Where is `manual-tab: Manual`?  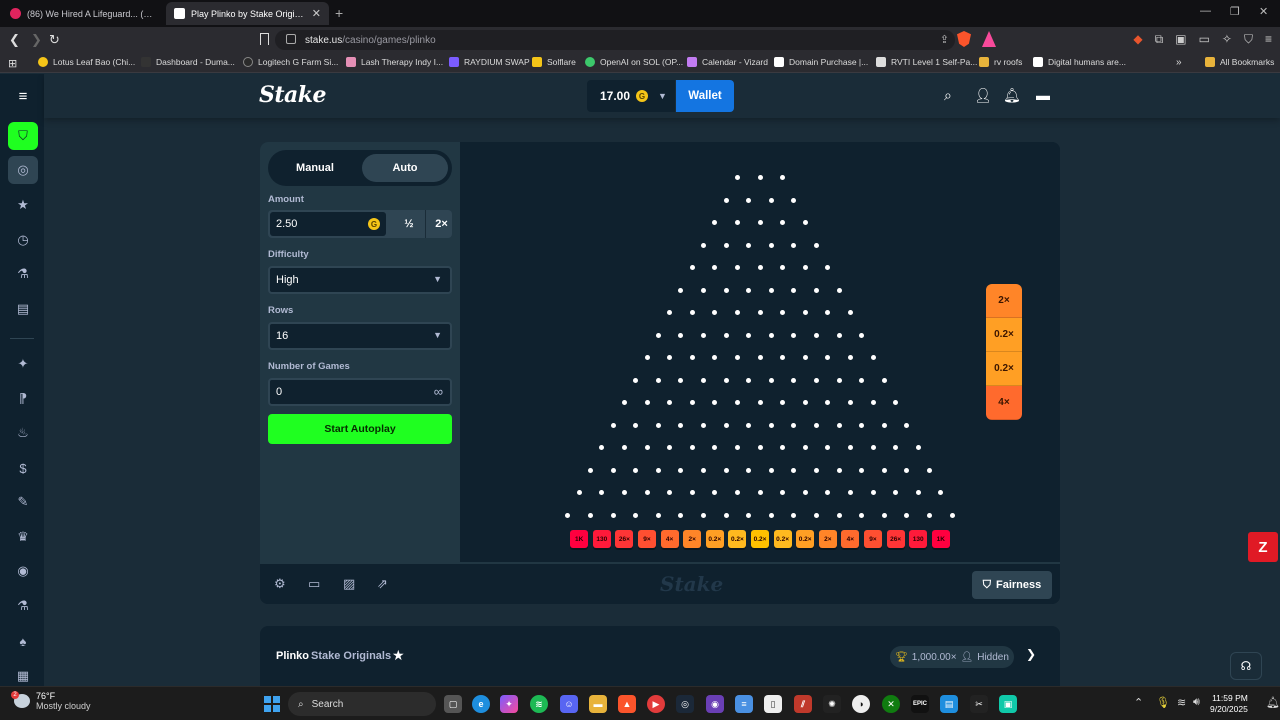 manual-tab: Manual is located at coordinates (315, 168).